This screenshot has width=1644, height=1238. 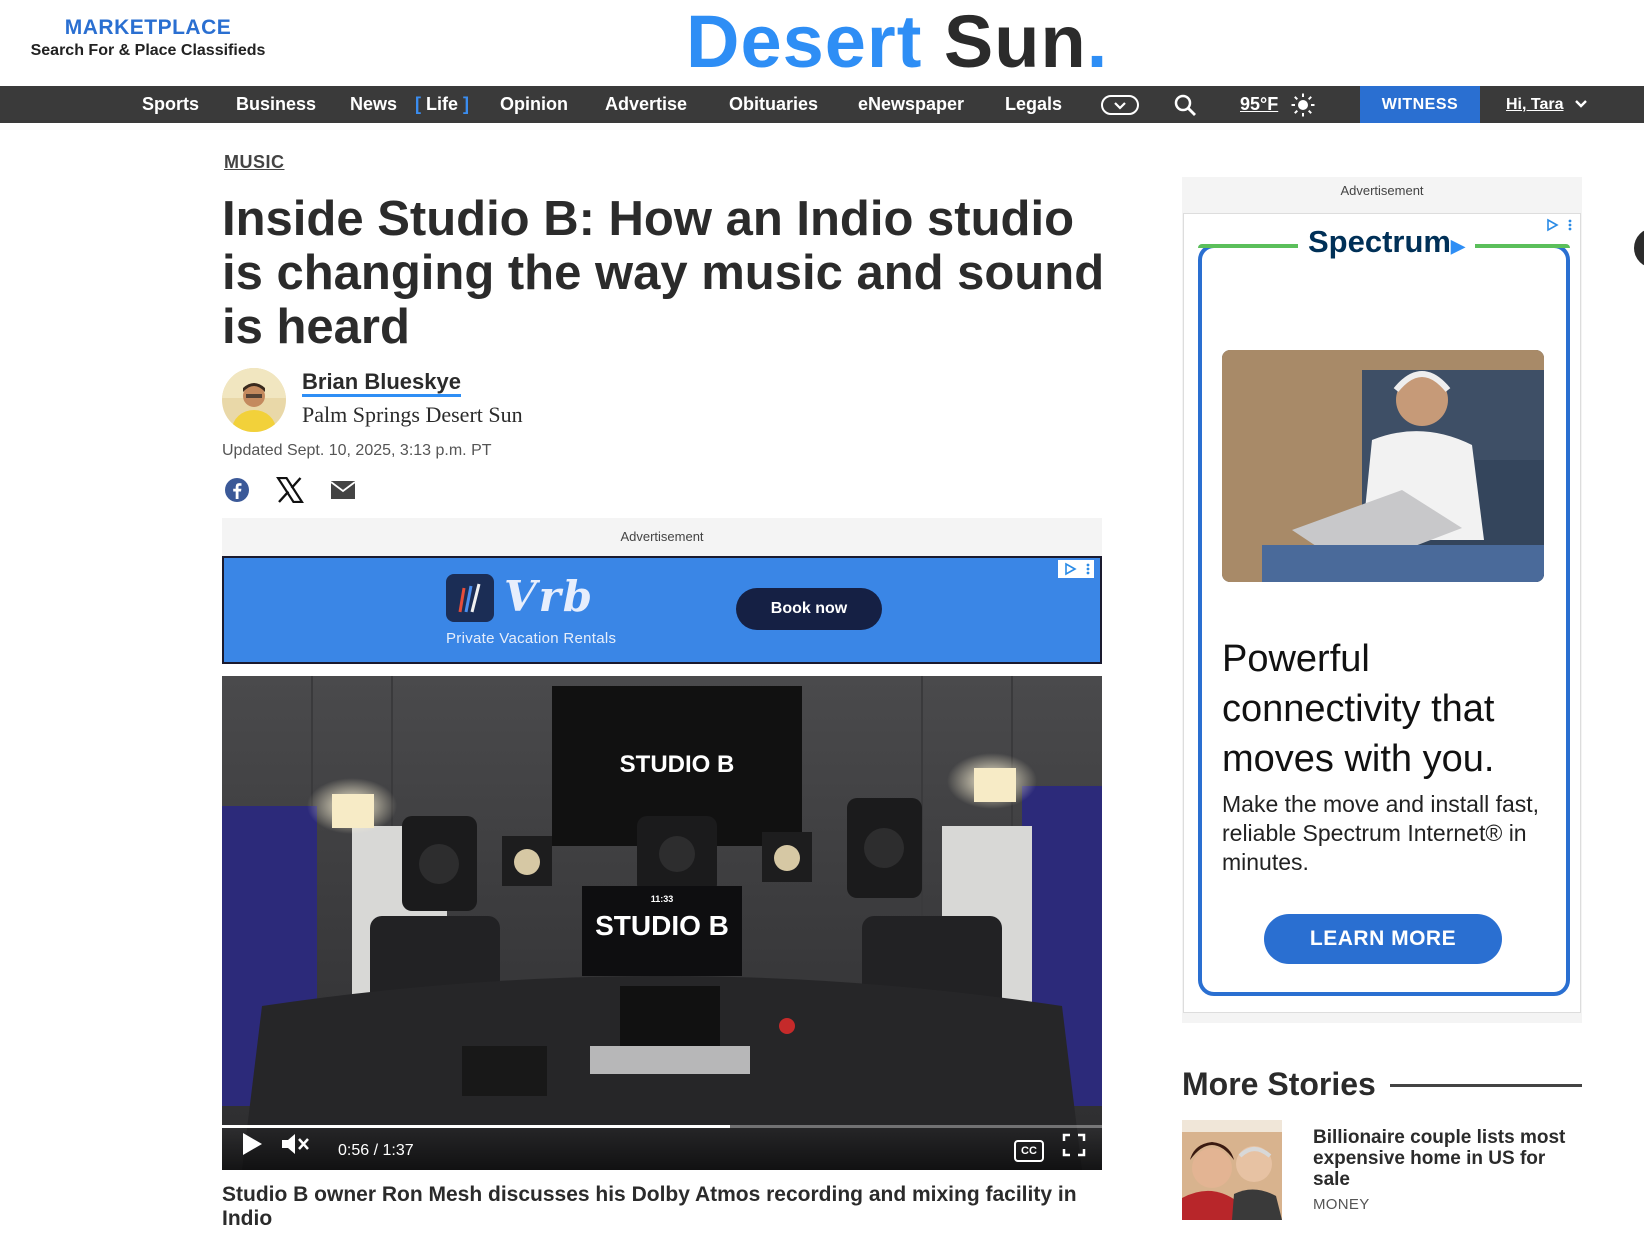 What do you see at coordinates (1383, 466) in the screenshot?
I see `spectrum-photo` at bounding box center [1383, 466].